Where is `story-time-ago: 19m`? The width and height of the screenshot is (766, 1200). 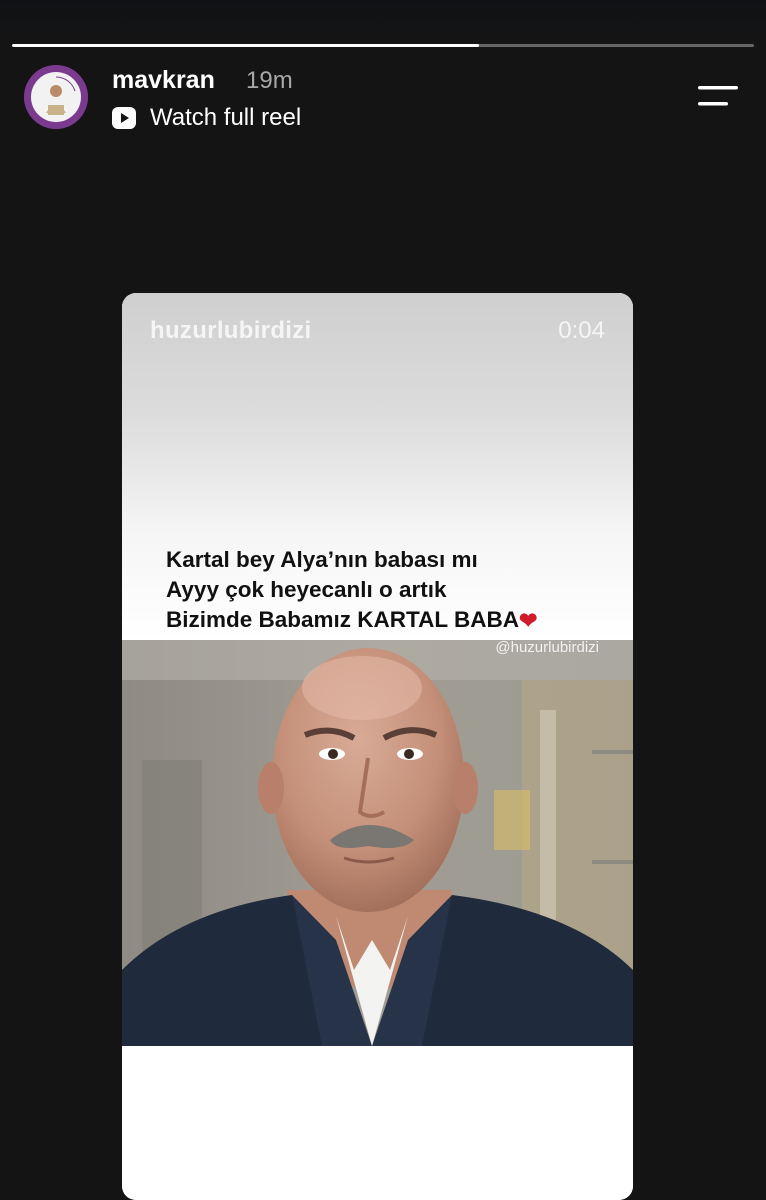
story-time-ago: 19m is located at coordinates (269, 80).